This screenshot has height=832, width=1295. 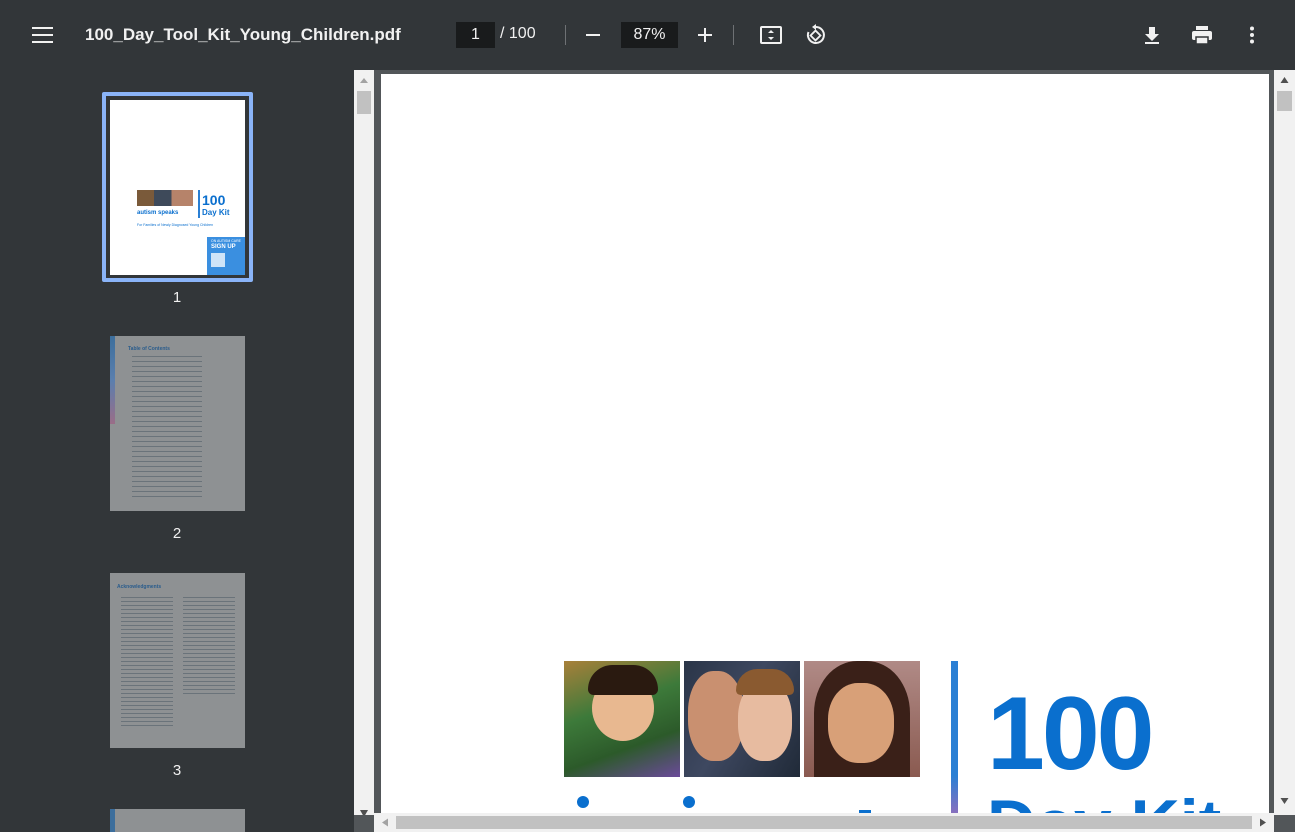 I want to click on qr-code-icon, so click(x=218, y=260).